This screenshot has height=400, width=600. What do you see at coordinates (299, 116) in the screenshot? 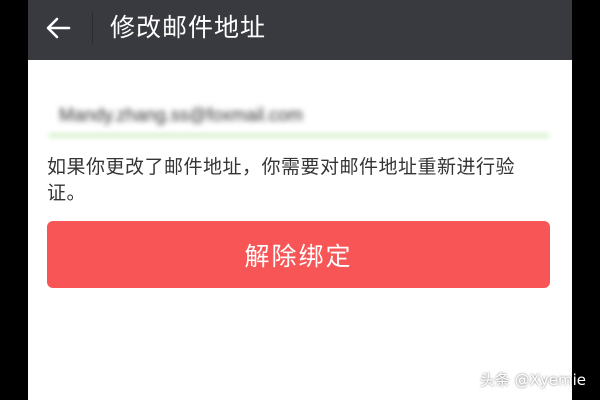
I see `email-input` at bounding box center [299, 116].